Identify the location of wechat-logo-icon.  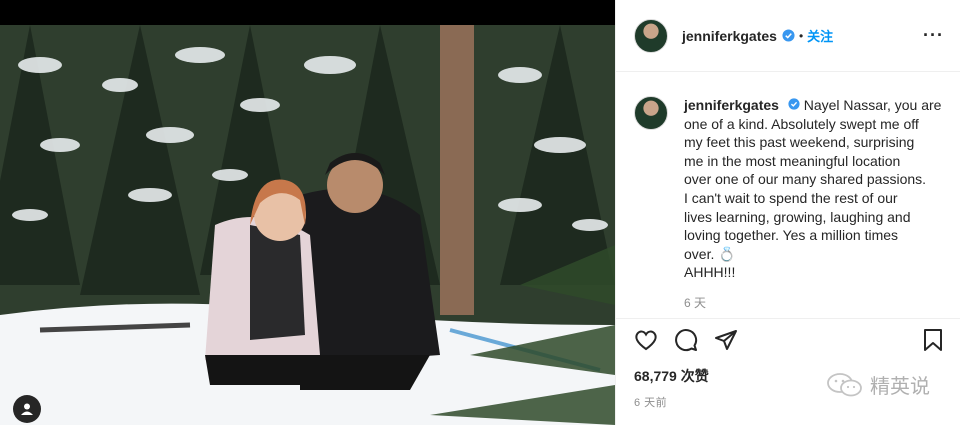
(844, 384).